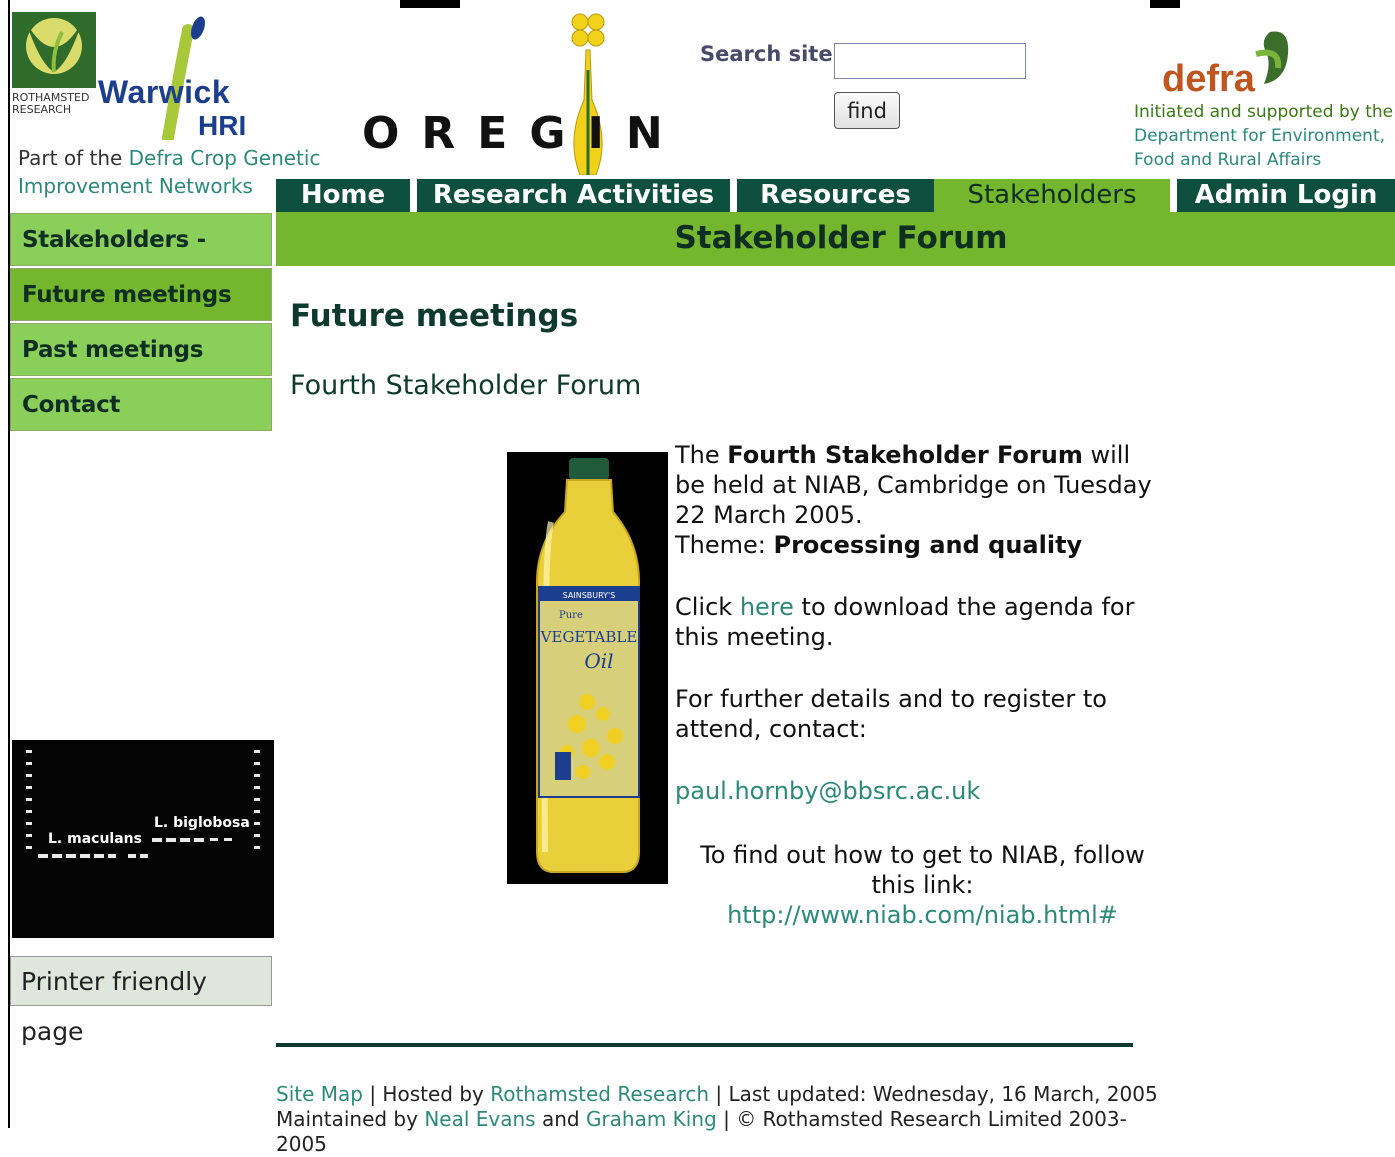  I want to click on sidebar-item-future-meetings: Future meetings, so click(141, 294).